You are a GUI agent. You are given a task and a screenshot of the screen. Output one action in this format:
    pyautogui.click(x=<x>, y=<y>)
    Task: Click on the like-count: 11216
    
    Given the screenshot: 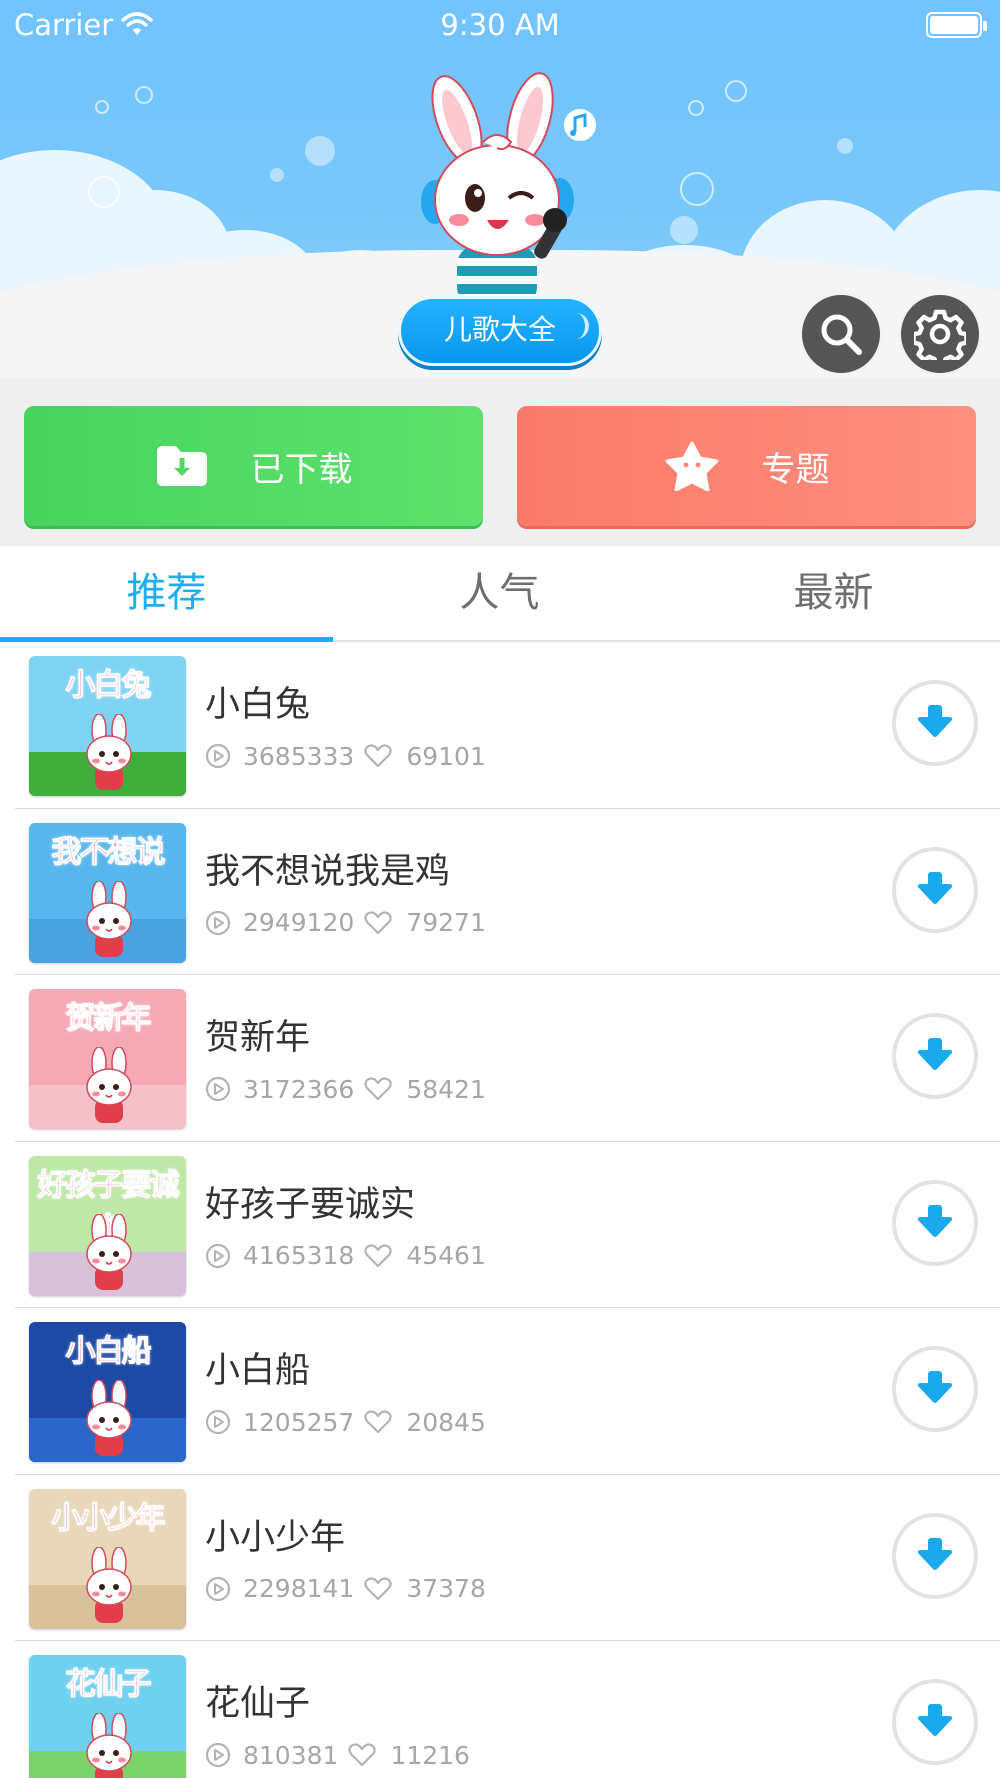 What is the action you would take?
    pyautogui.click(x=430, y=1755)
    